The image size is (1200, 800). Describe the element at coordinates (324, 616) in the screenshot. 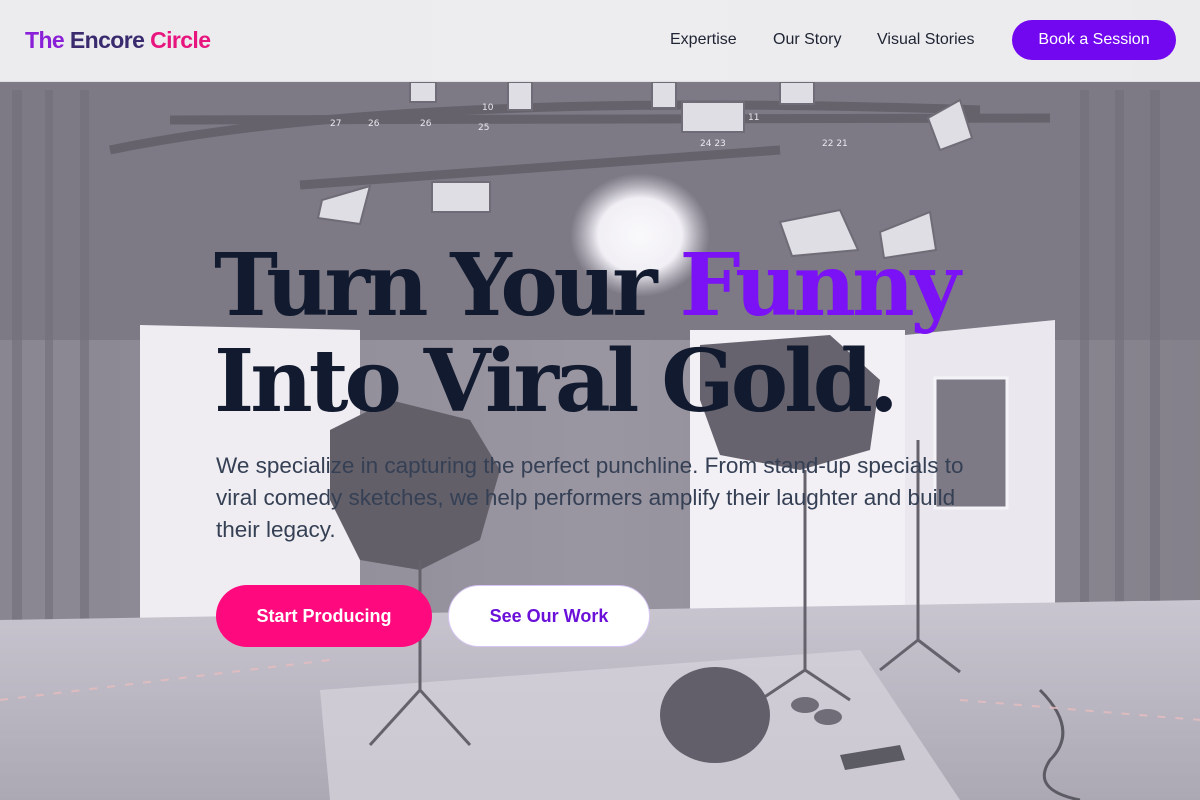

I see `start-producing-button: Start Producing` at that location.